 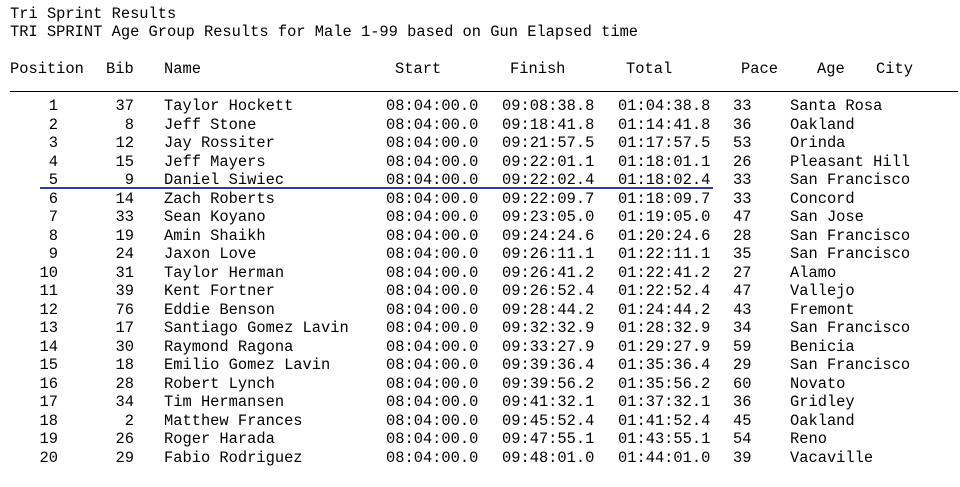 I want to click on cell-position: 15, so click(x=48, y=365).